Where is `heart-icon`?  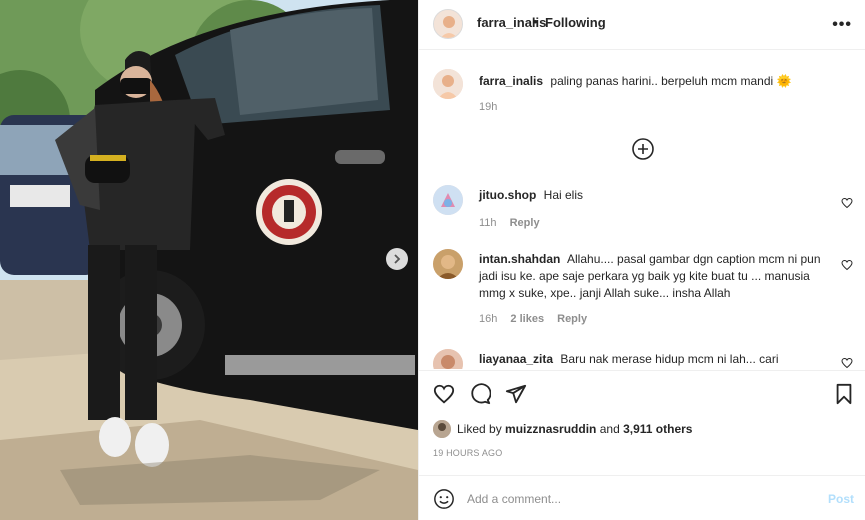
heart-icon is located at coordinates (444, 394).